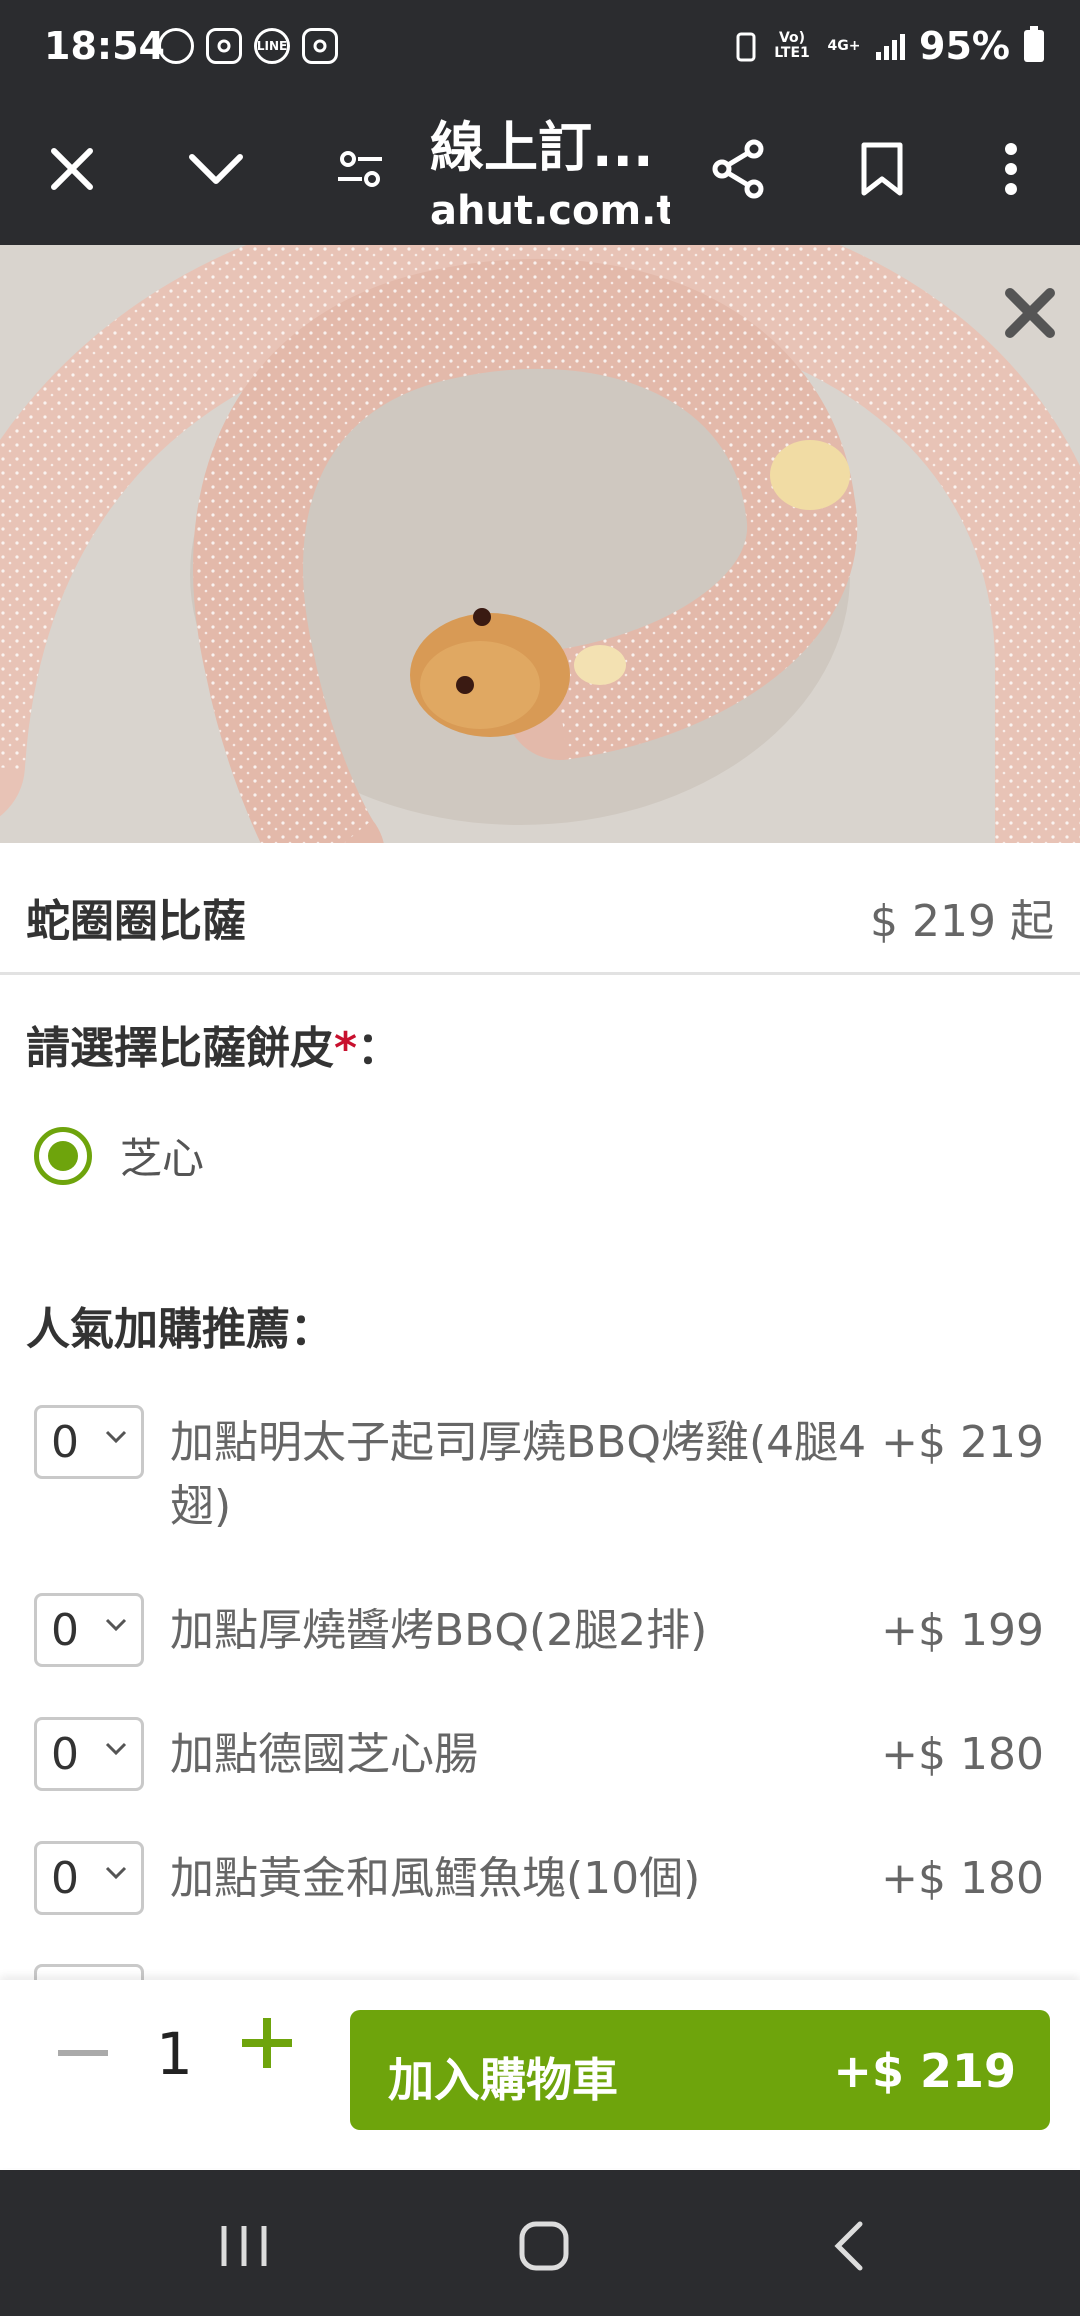  Describe the element at coordinates (962, 921) in the screenshot. I see `product-price: $ 219 起` at that location.